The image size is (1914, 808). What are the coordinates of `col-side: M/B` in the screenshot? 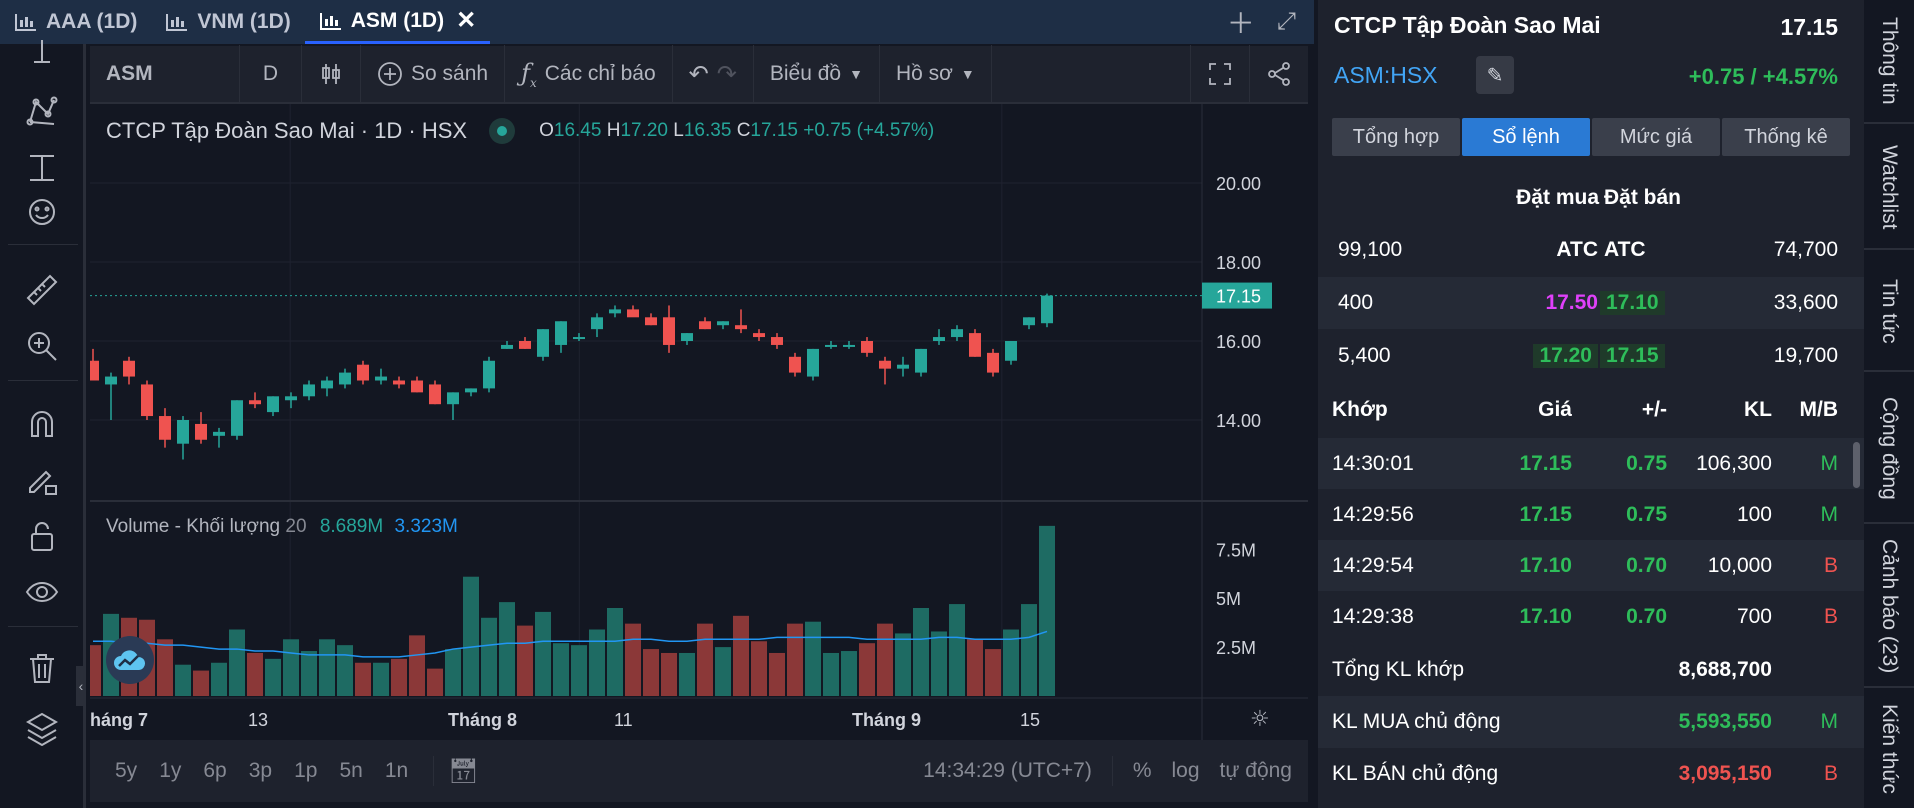 It's located at (1819, 409).